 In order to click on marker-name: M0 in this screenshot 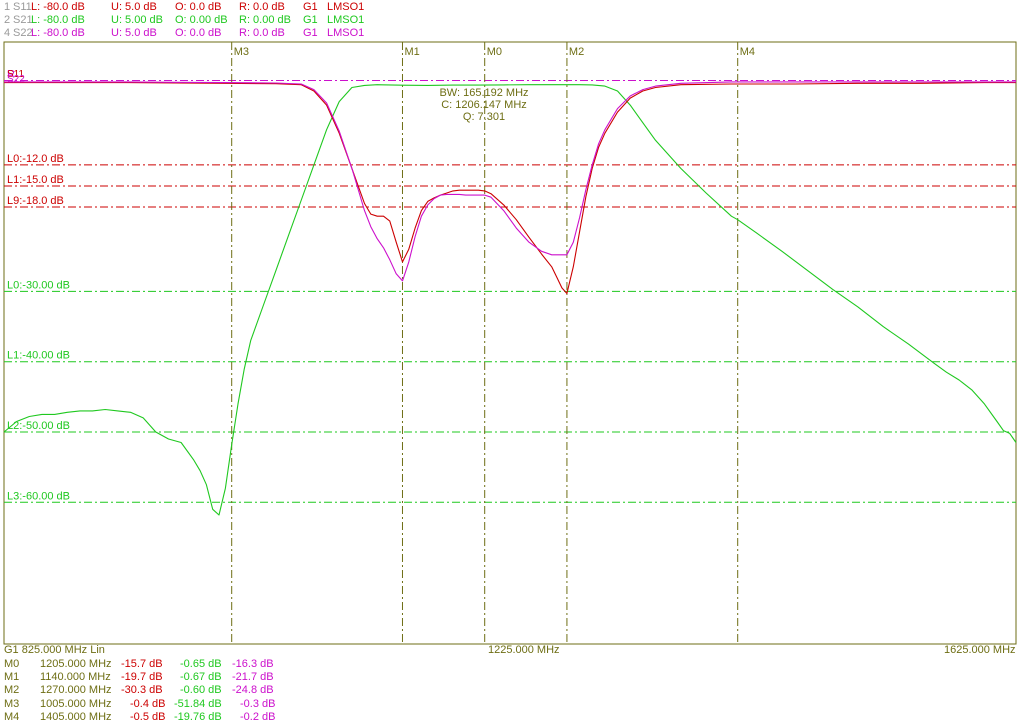, I will do `click(12, 664)`.